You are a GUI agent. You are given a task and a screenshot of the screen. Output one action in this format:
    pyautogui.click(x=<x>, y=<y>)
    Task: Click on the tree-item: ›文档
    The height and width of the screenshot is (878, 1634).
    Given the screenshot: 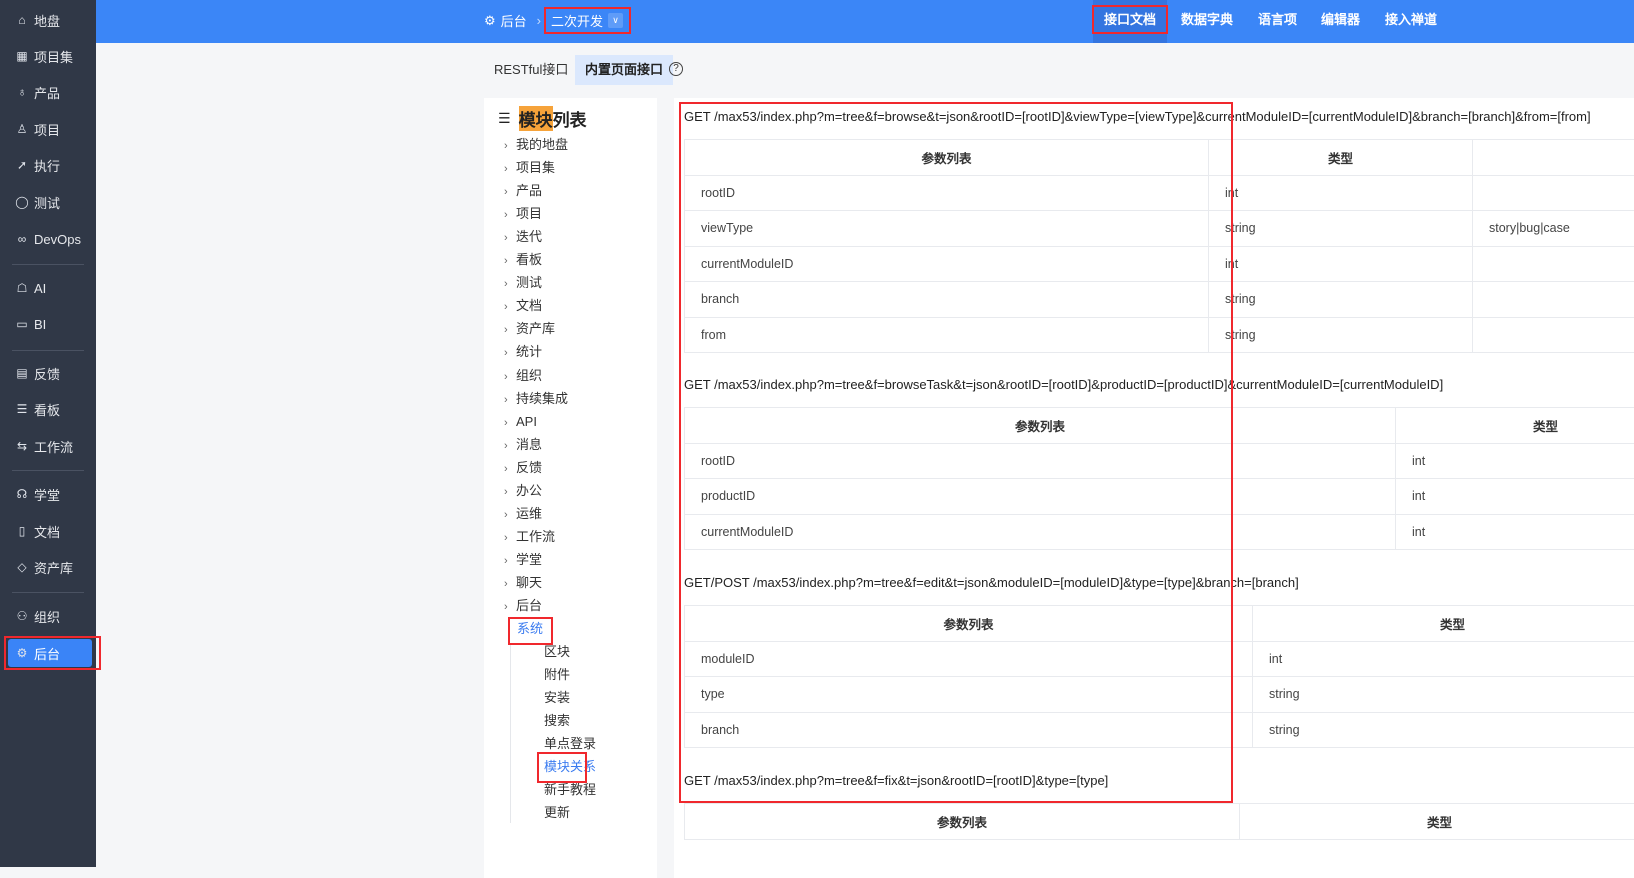 What is the action you would take?
    pyautogui.click(x=523, y=306)
    